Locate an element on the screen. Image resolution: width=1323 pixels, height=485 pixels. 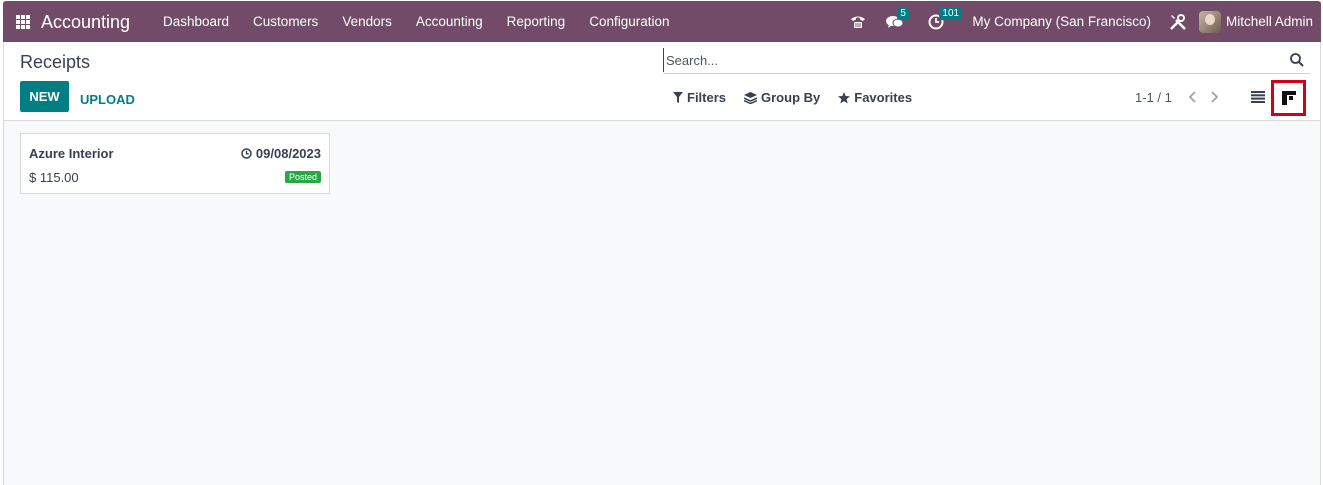
card-date: 09/08/2023 is located at coordinates (281, 153).